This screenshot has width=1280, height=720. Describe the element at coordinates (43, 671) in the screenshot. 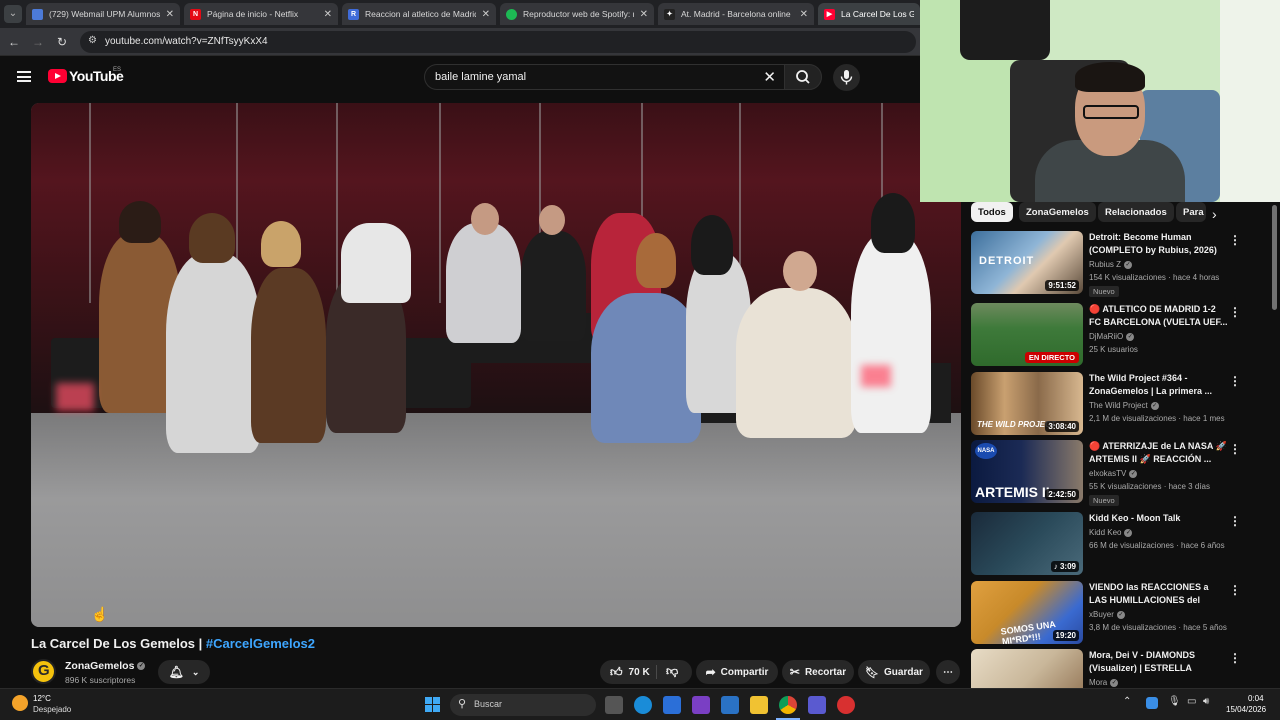

I see `channel-avatar: G` at that location.